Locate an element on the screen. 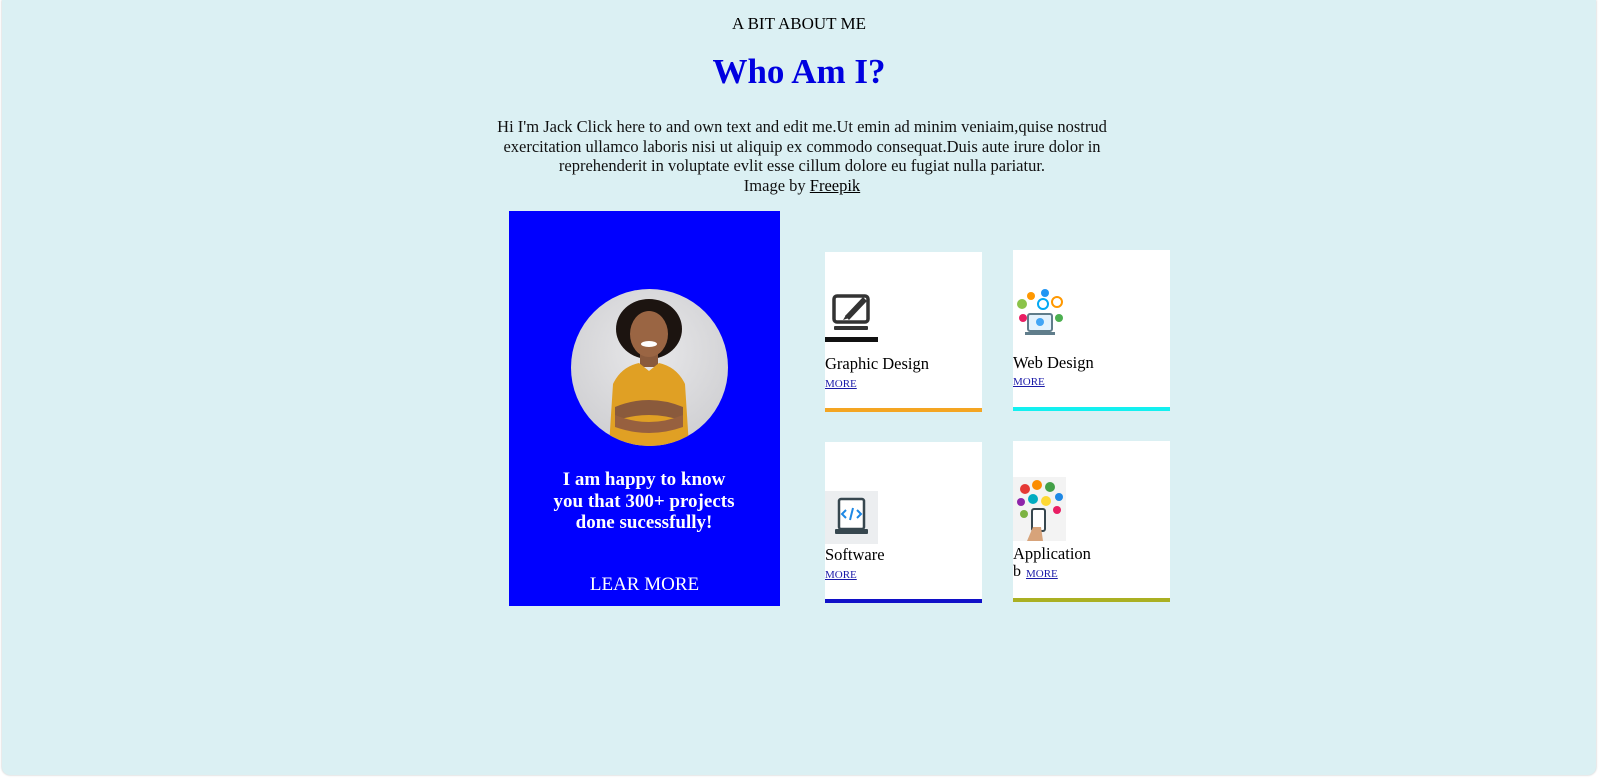  service-label: Software is located at coordinates (855, 554).